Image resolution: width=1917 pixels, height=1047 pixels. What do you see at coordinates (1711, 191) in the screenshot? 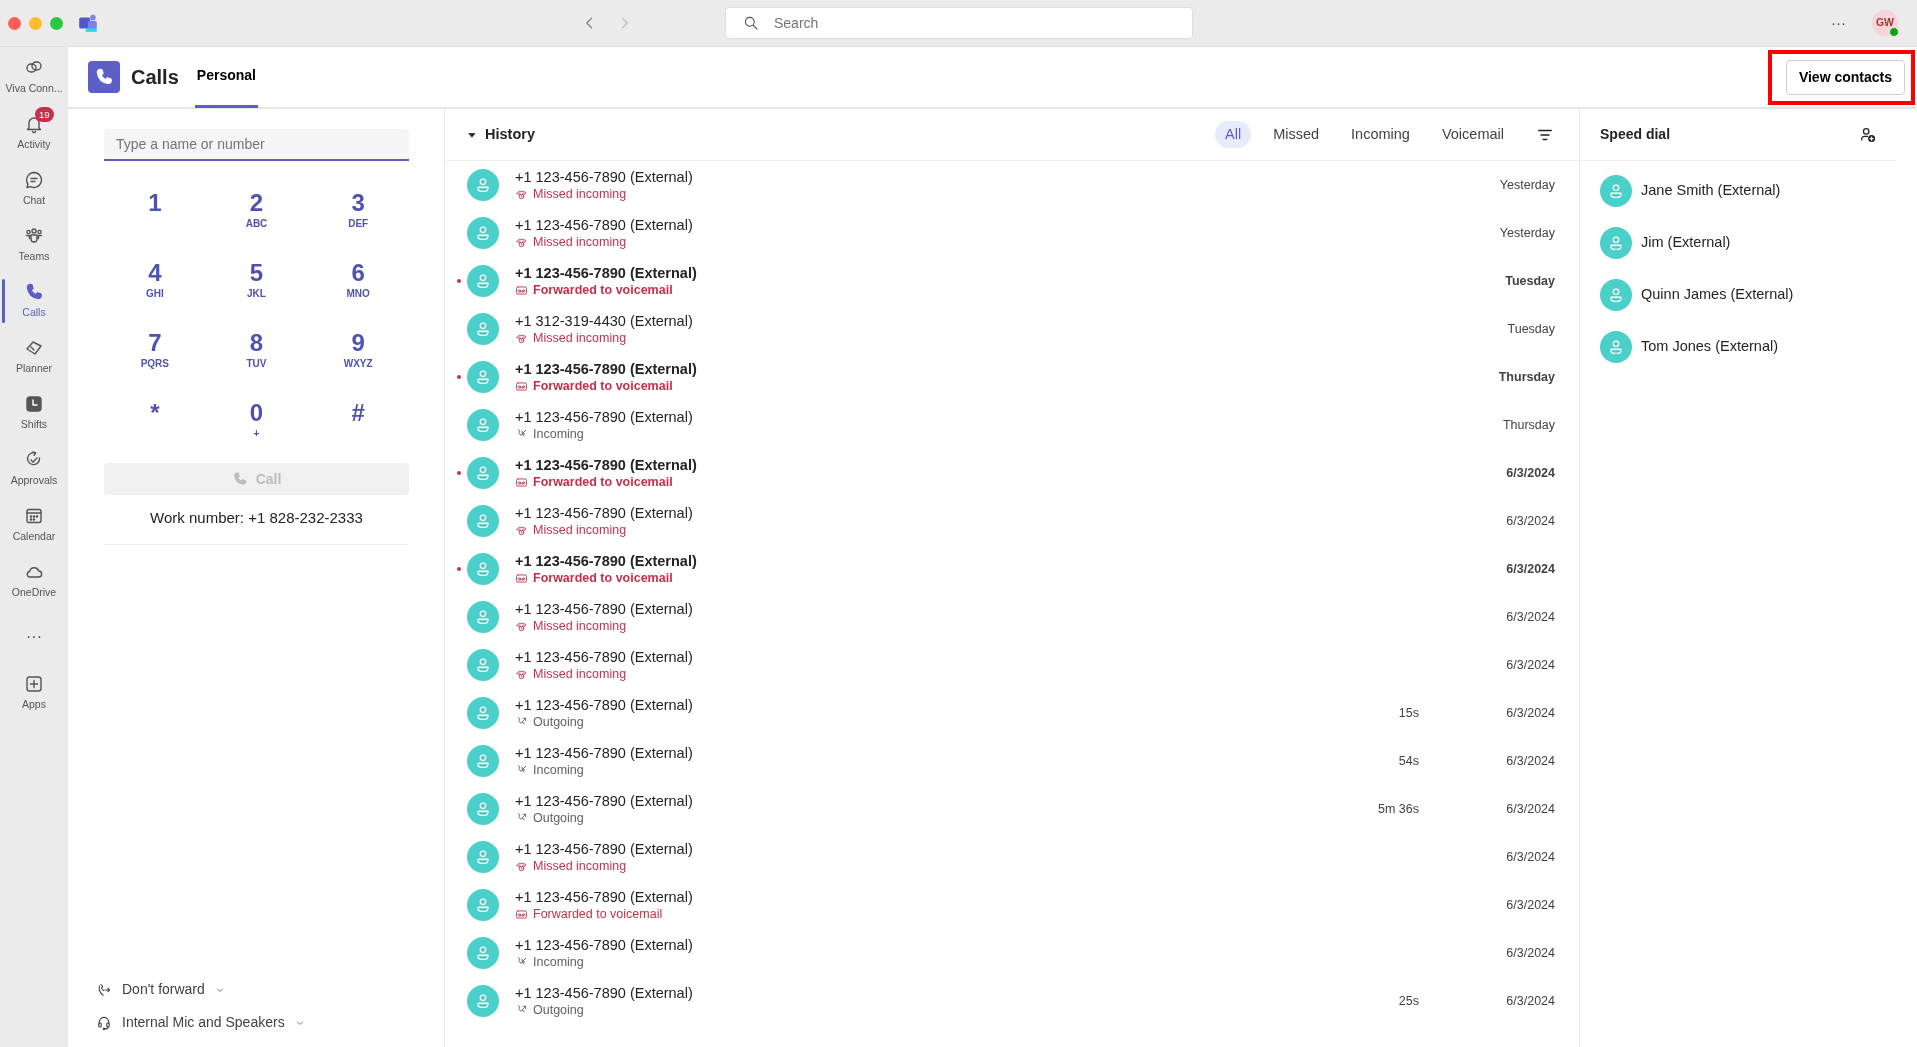
I see `contact-name: Jane Smith (External)` at bounding box center [1711, 191].